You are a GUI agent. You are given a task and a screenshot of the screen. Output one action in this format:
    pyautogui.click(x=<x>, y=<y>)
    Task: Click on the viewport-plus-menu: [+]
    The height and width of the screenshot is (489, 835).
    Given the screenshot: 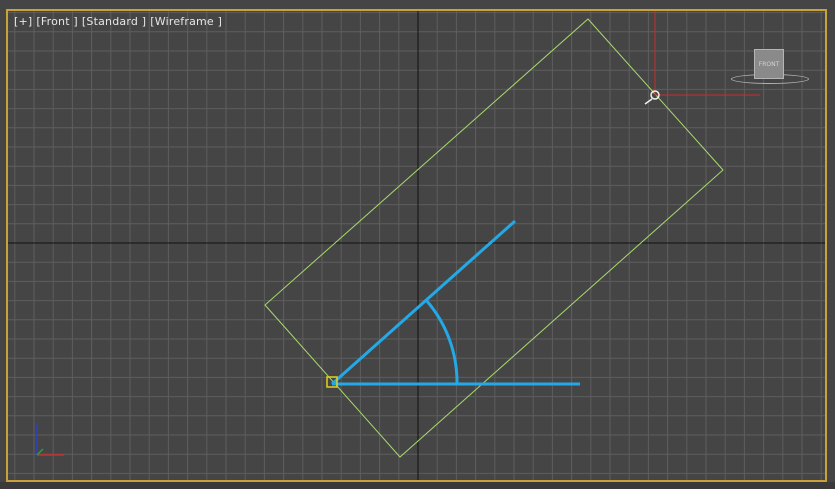 What is the action you would take?
    pyautogui.click(x=23, y=21)
    